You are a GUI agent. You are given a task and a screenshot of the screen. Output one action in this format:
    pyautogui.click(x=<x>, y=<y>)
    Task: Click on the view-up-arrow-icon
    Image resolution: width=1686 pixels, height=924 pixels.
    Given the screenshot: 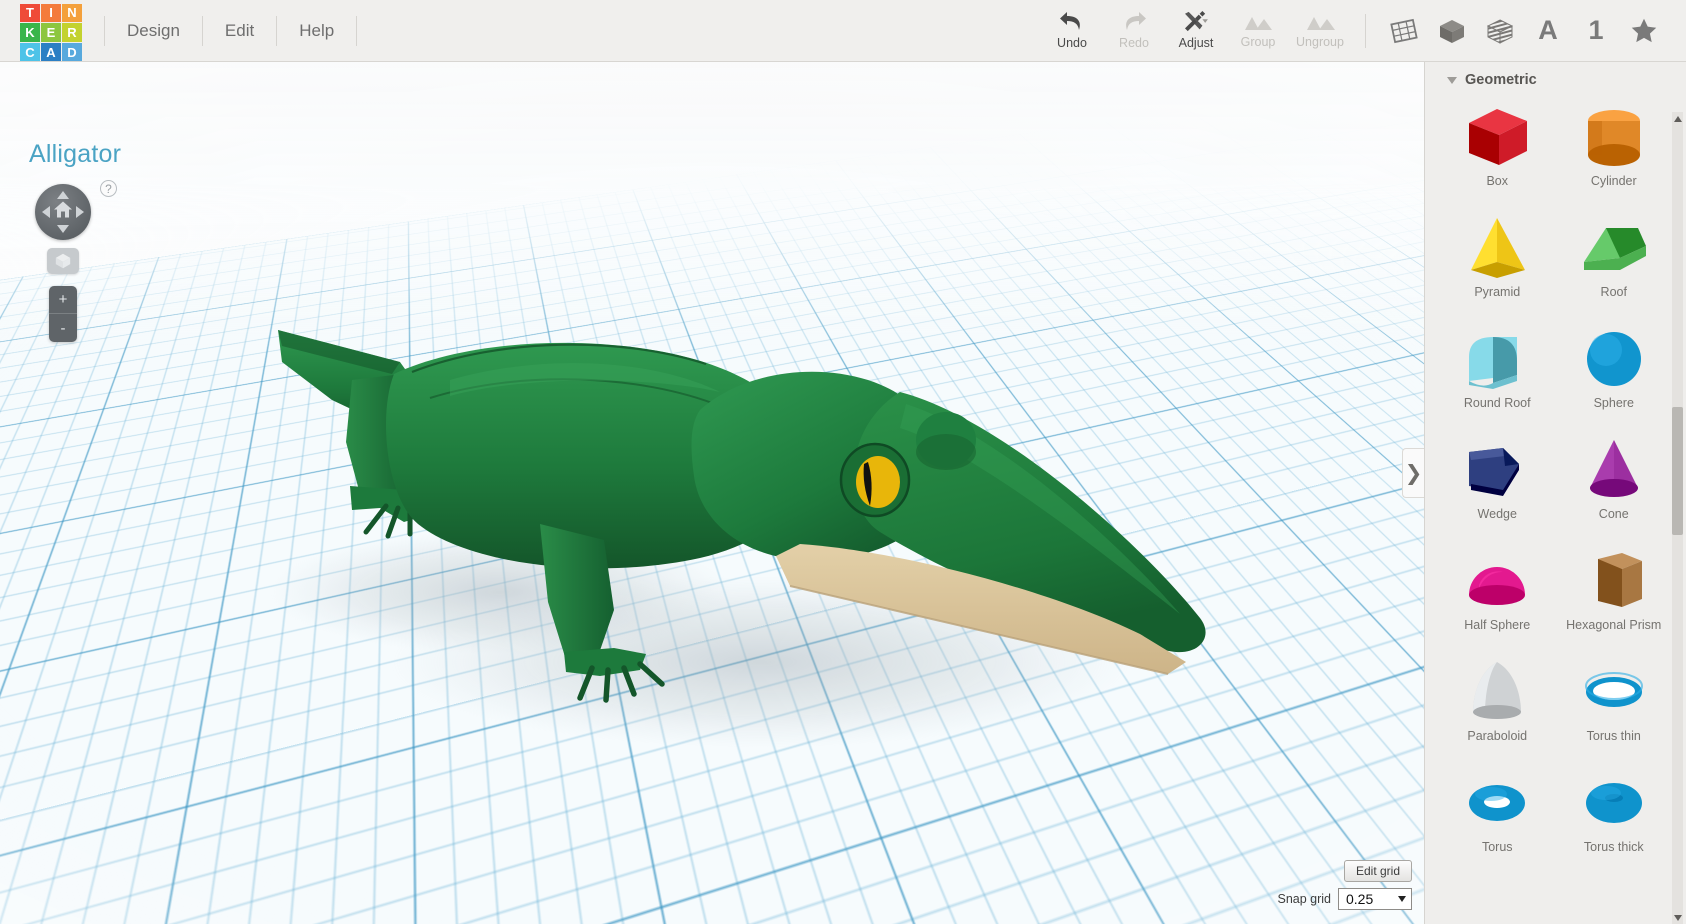 What is the action you would take?
    pyautogui.click(x=63, y=195)
    